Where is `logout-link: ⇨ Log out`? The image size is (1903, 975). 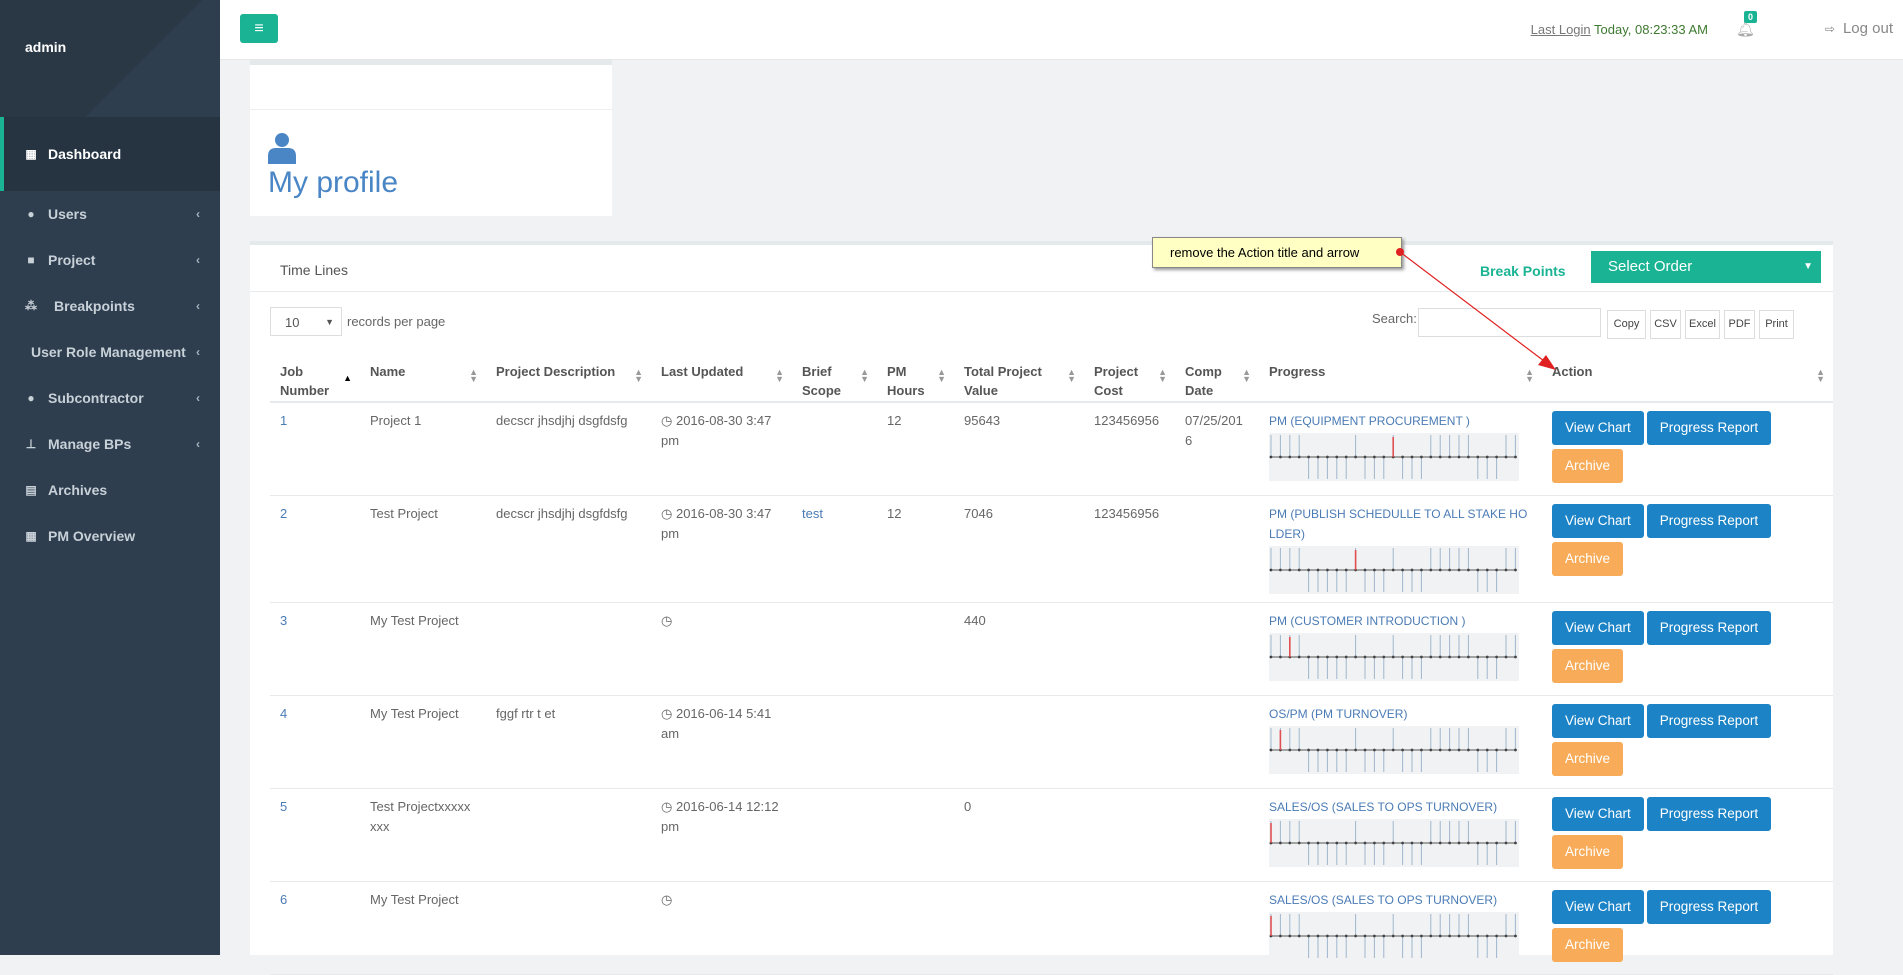
logout-link: ⇨ Log out is located at coordinates (1859, 28).